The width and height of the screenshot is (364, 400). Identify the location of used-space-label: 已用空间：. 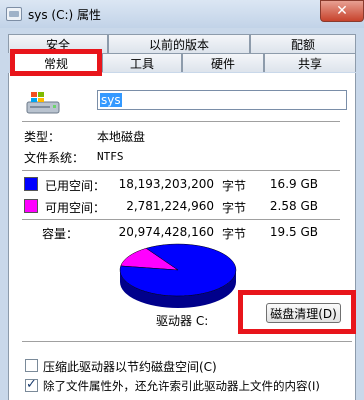
(75, 186).